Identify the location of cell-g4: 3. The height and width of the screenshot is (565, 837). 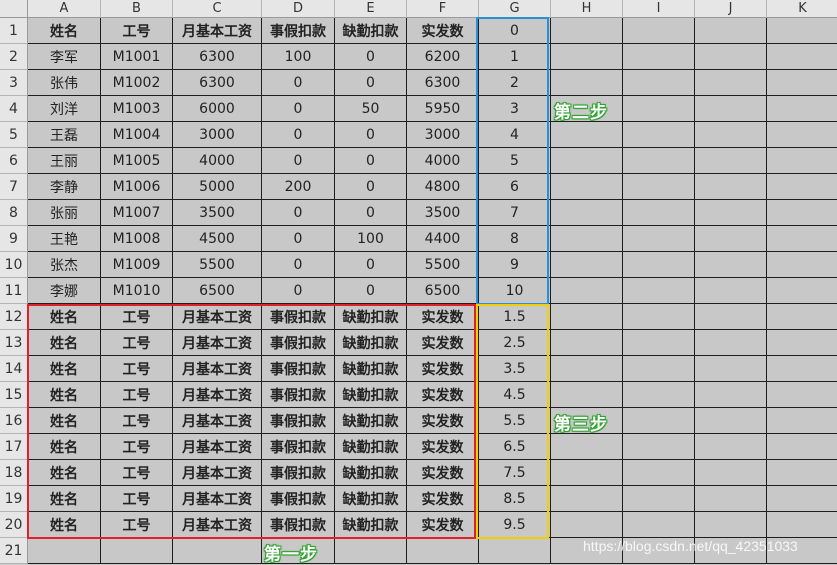
(515, 109).